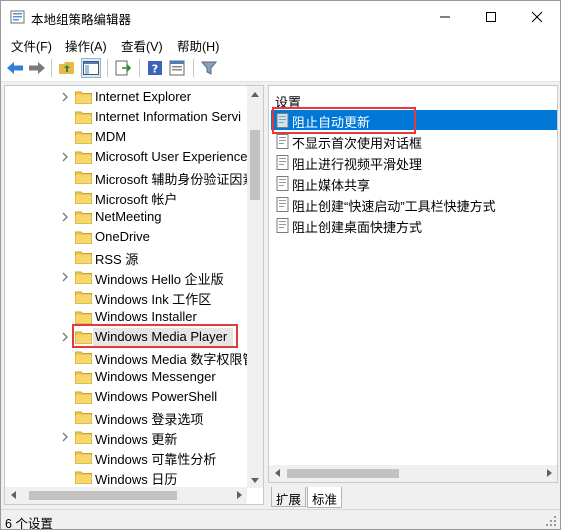  What do you see at coordinates (103, 495) in the screenshot?
I see `tree-hscroll-thumb` at bounding box center [103, 495].